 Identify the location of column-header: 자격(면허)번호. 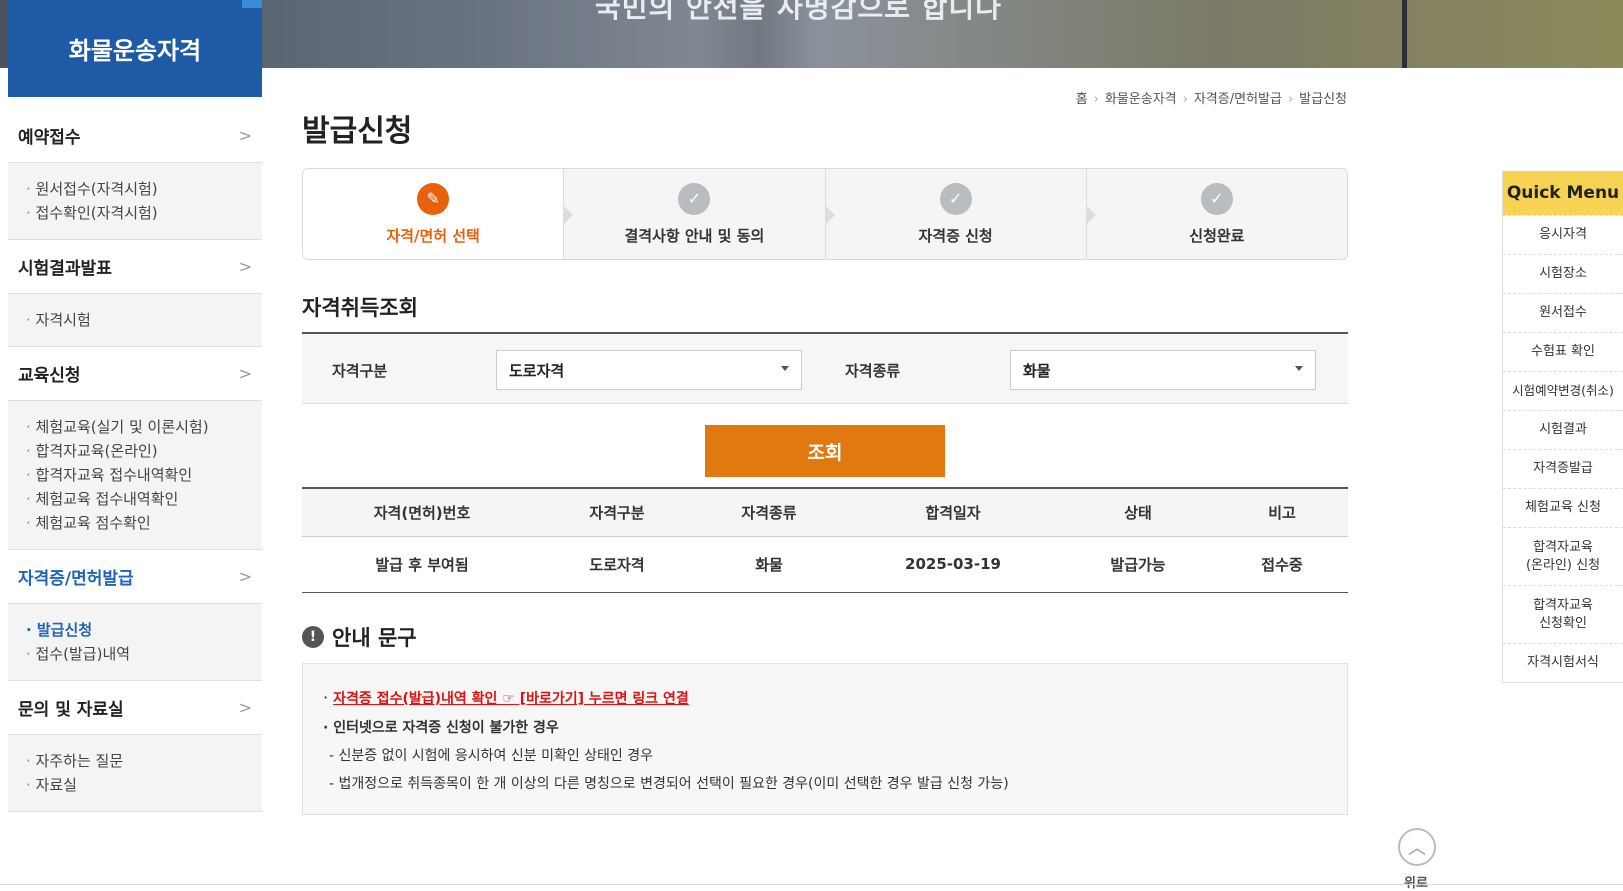
(422, 512).